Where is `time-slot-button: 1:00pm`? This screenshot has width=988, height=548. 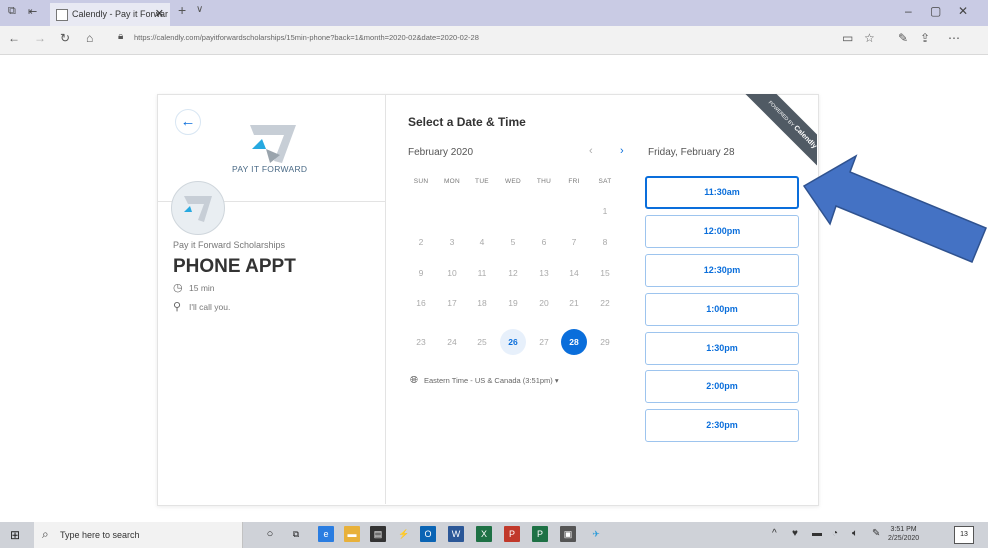
time-slot-button: 1:00pm is located at coordinates (722, 309).